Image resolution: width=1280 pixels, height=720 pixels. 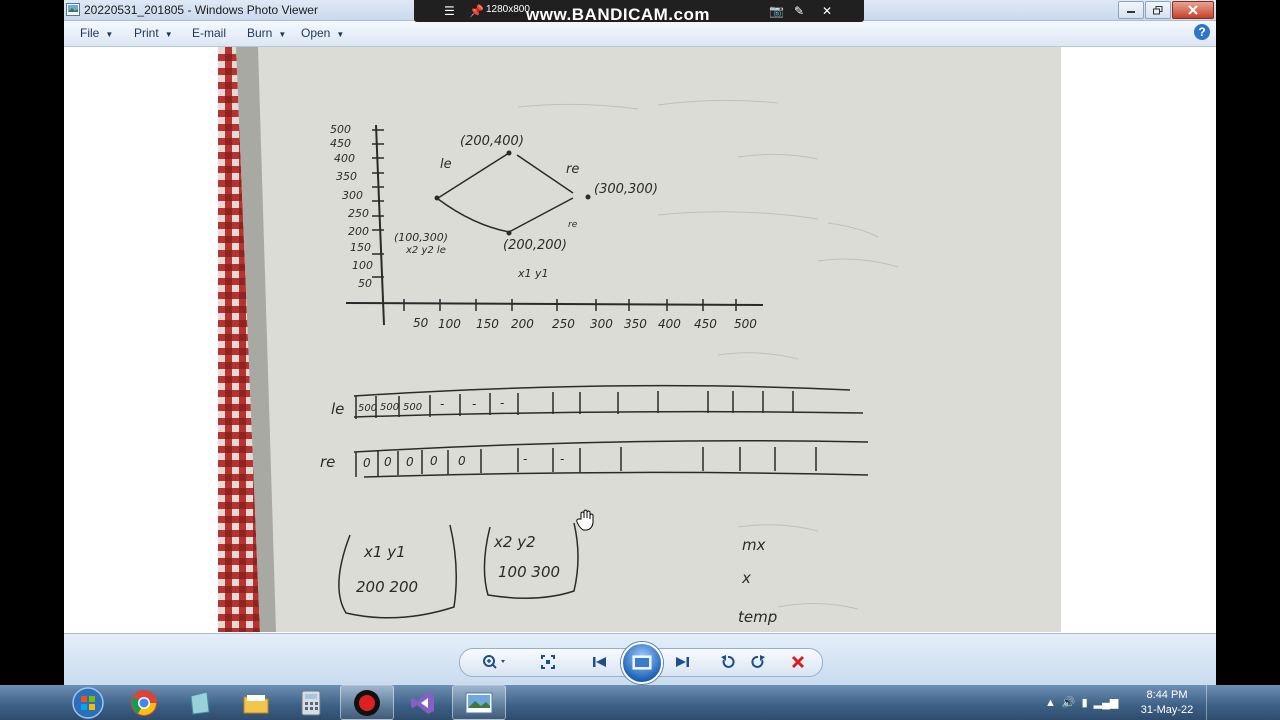 I want to click on bottom-point-label: (200,200), so click(x=535, y=245).